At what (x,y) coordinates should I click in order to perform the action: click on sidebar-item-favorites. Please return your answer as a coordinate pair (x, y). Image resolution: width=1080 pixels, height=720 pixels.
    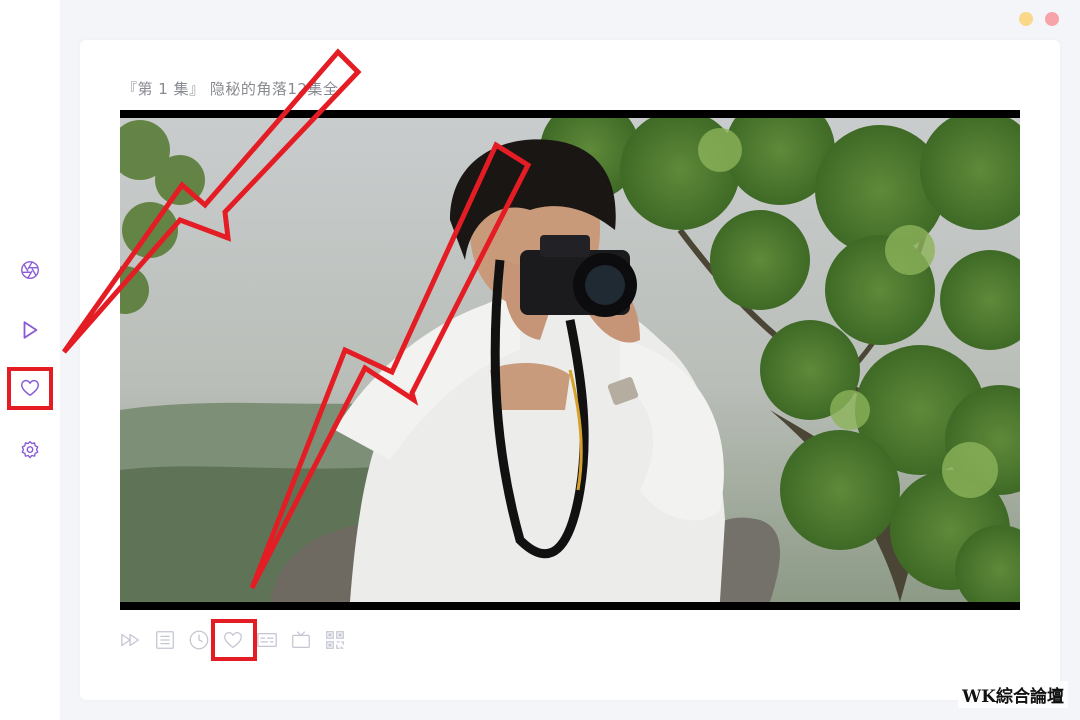
    Looking at the image, I should click on (30, 388).